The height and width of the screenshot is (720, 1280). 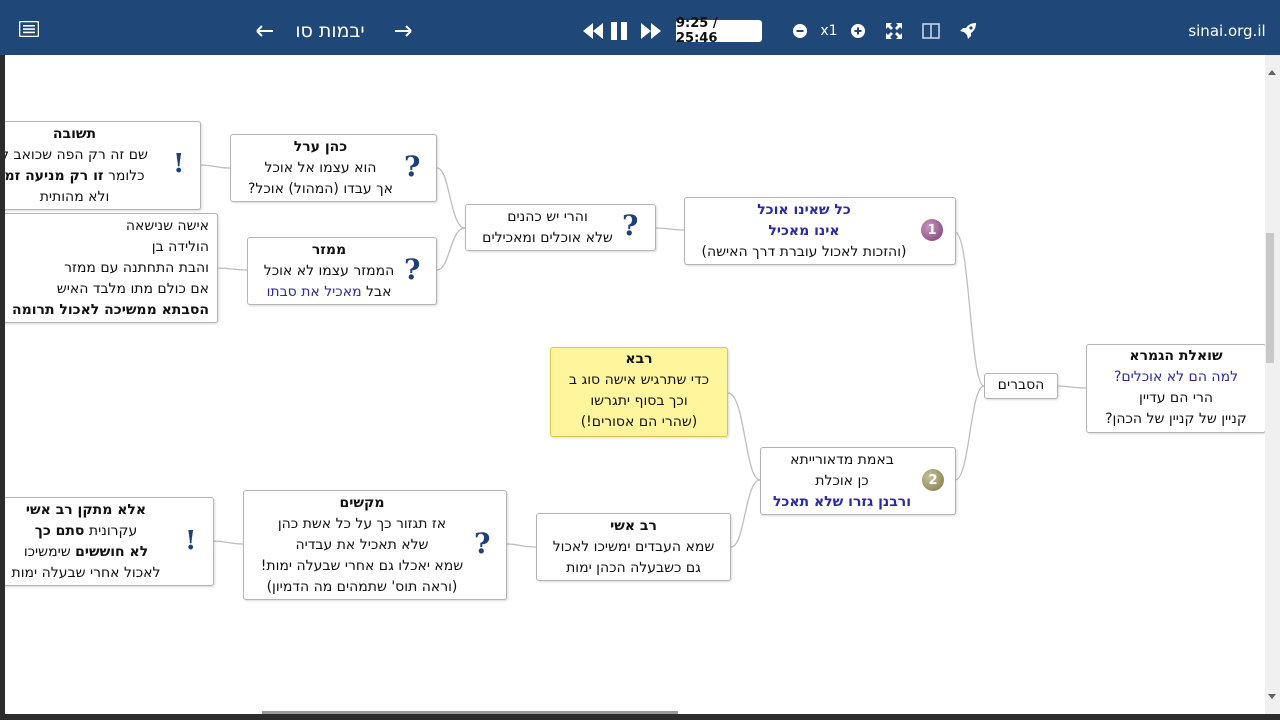 I want to click on node-line: (שהרי הם אסורים!), so click(x=639, y=422).